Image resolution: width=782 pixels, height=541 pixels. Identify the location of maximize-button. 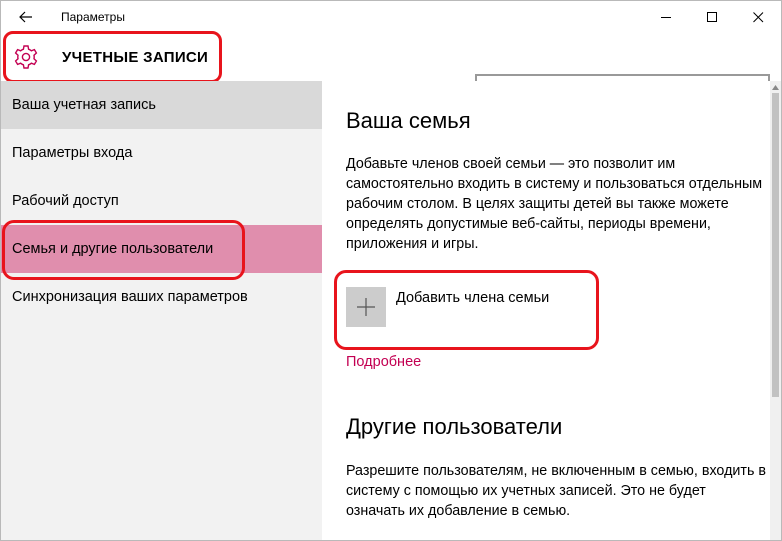
(712, 17).